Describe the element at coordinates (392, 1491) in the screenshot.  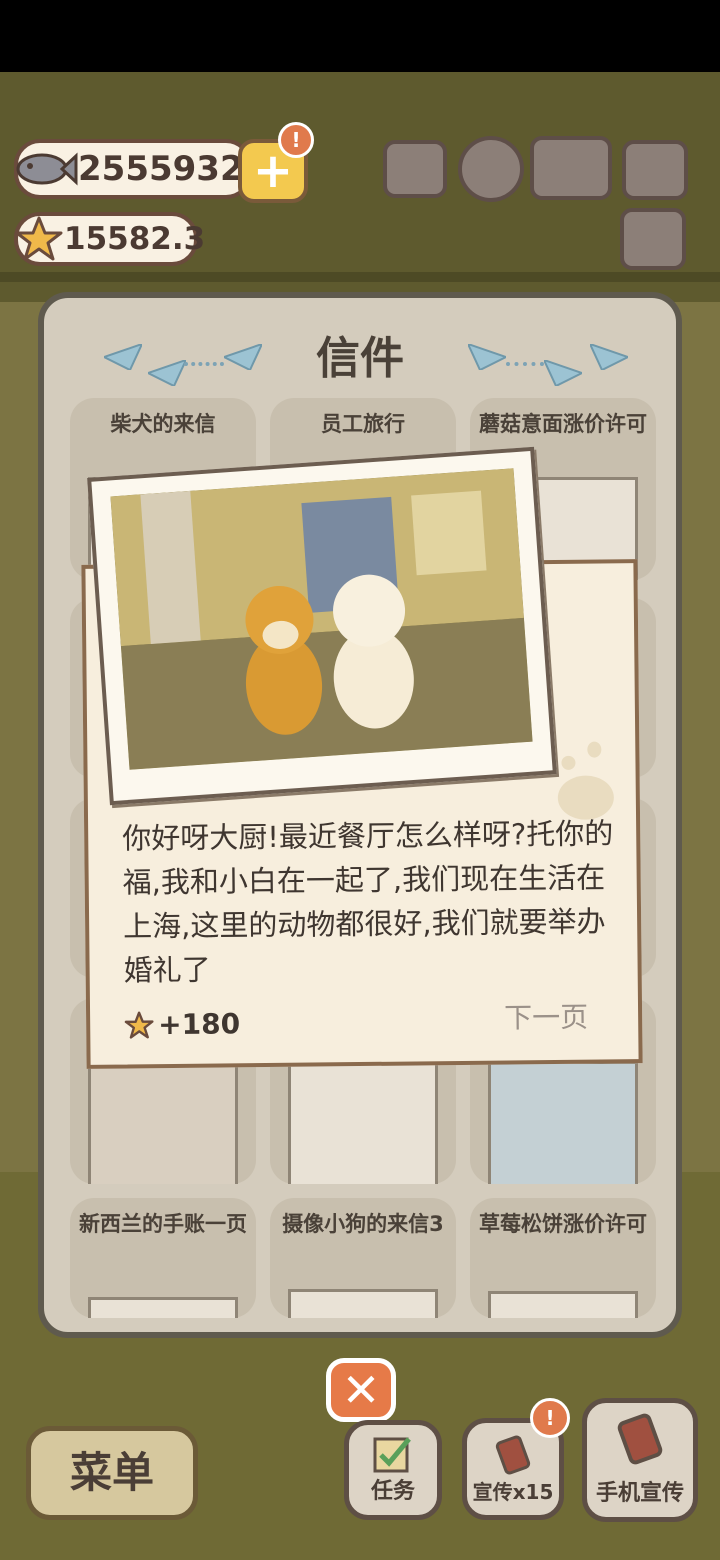
I see `task-label: 任务` at that location.